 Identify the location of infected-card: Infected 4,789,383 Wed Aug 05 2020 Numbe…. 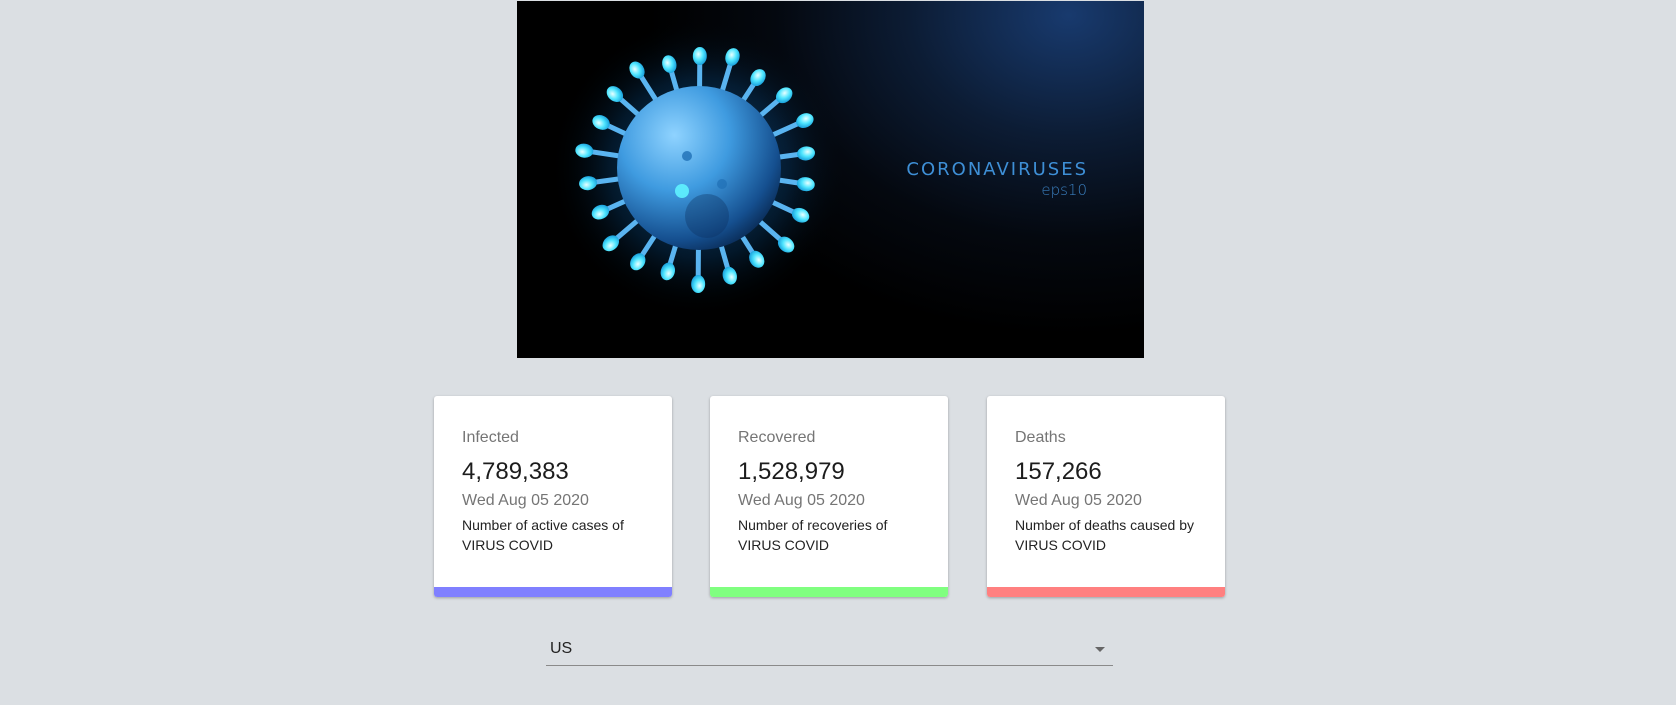
(553, 496).